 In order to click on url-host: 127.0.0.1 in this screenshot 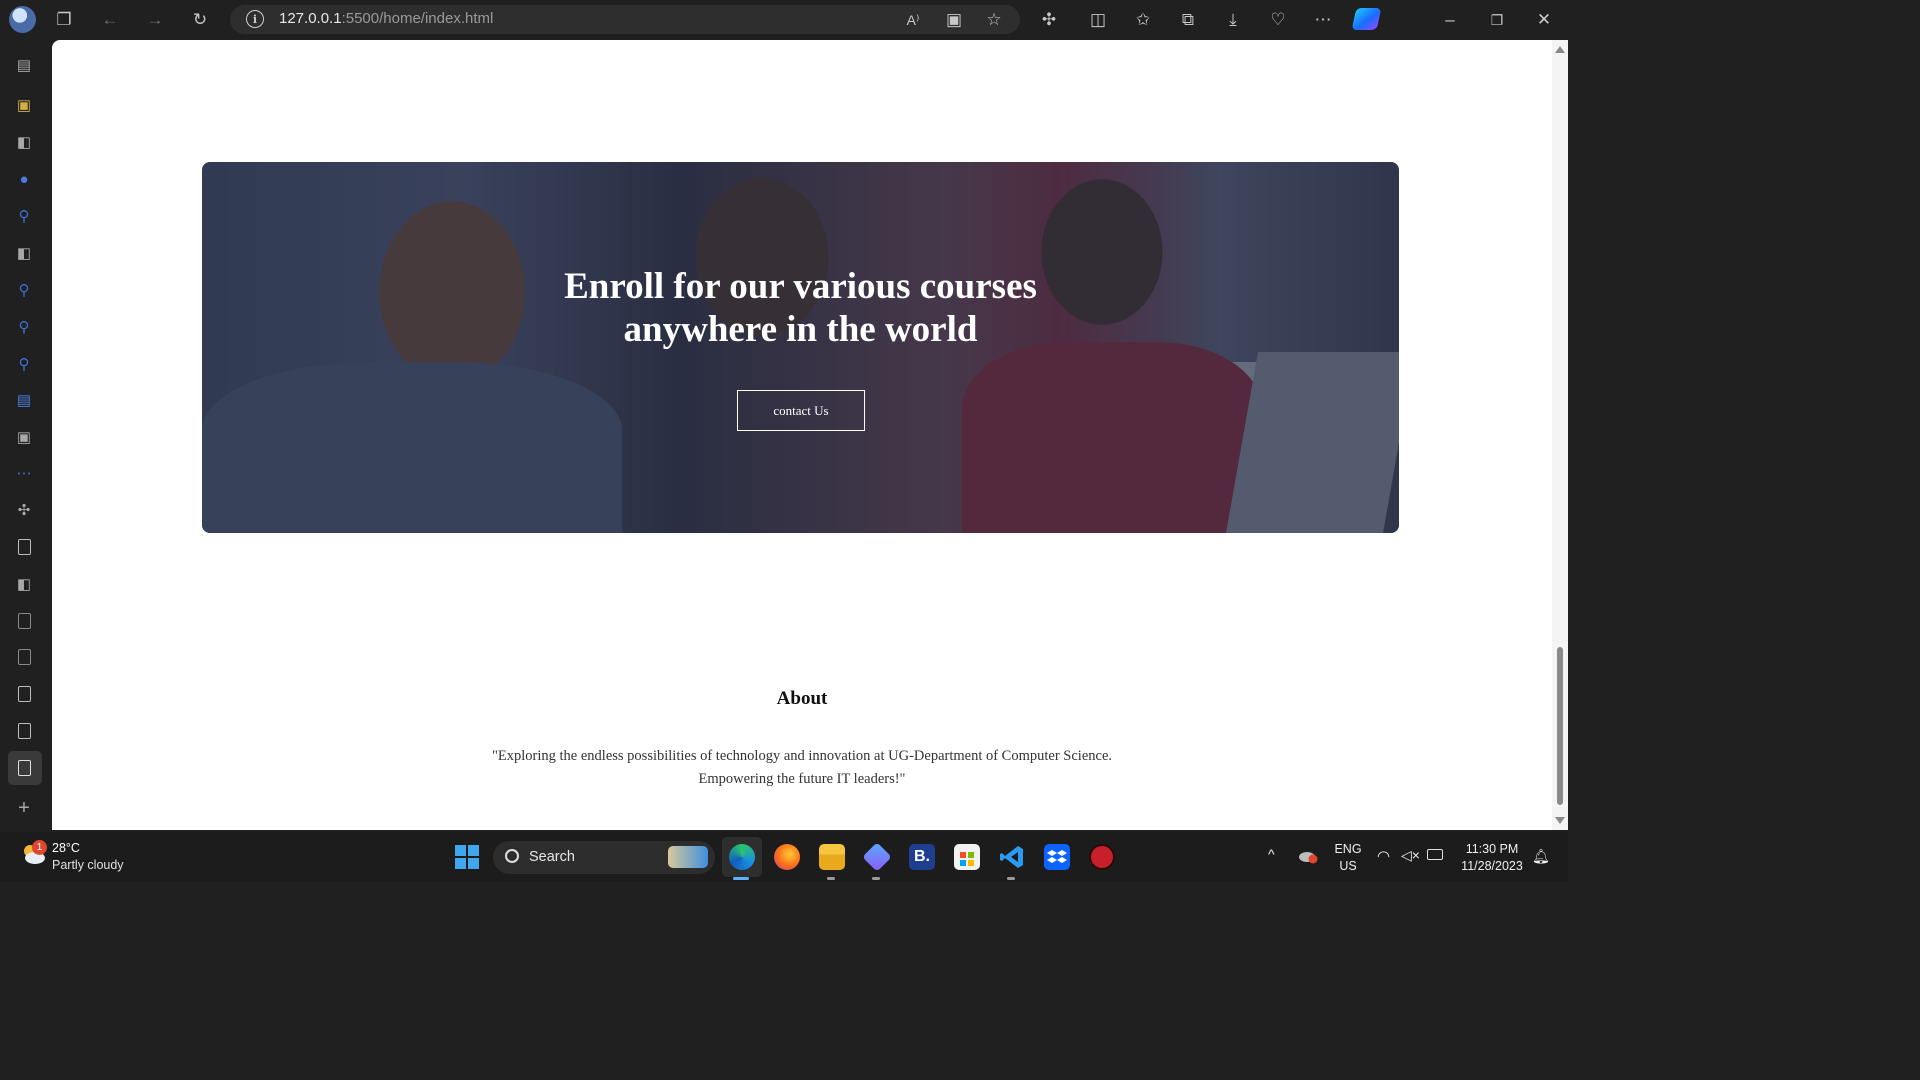, I will do `click(310, 18)`.